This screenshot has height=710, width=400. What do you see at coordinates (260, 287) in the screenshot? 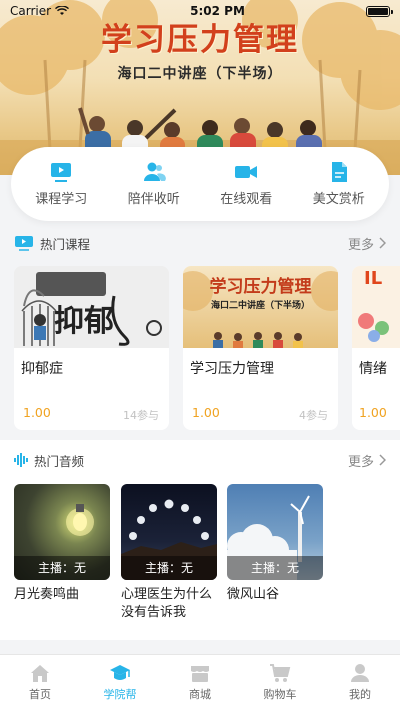
I see `thumbnail-title: 学习压力管理` at bounding box center [260, 287].